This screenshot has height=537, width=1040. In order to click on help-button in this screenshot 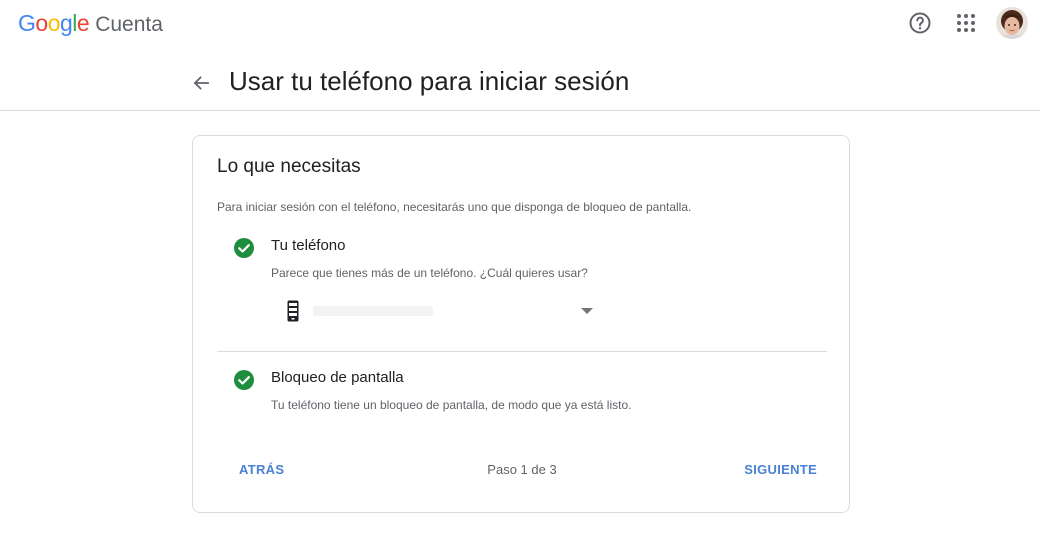, I will do `click(920, 23)`.